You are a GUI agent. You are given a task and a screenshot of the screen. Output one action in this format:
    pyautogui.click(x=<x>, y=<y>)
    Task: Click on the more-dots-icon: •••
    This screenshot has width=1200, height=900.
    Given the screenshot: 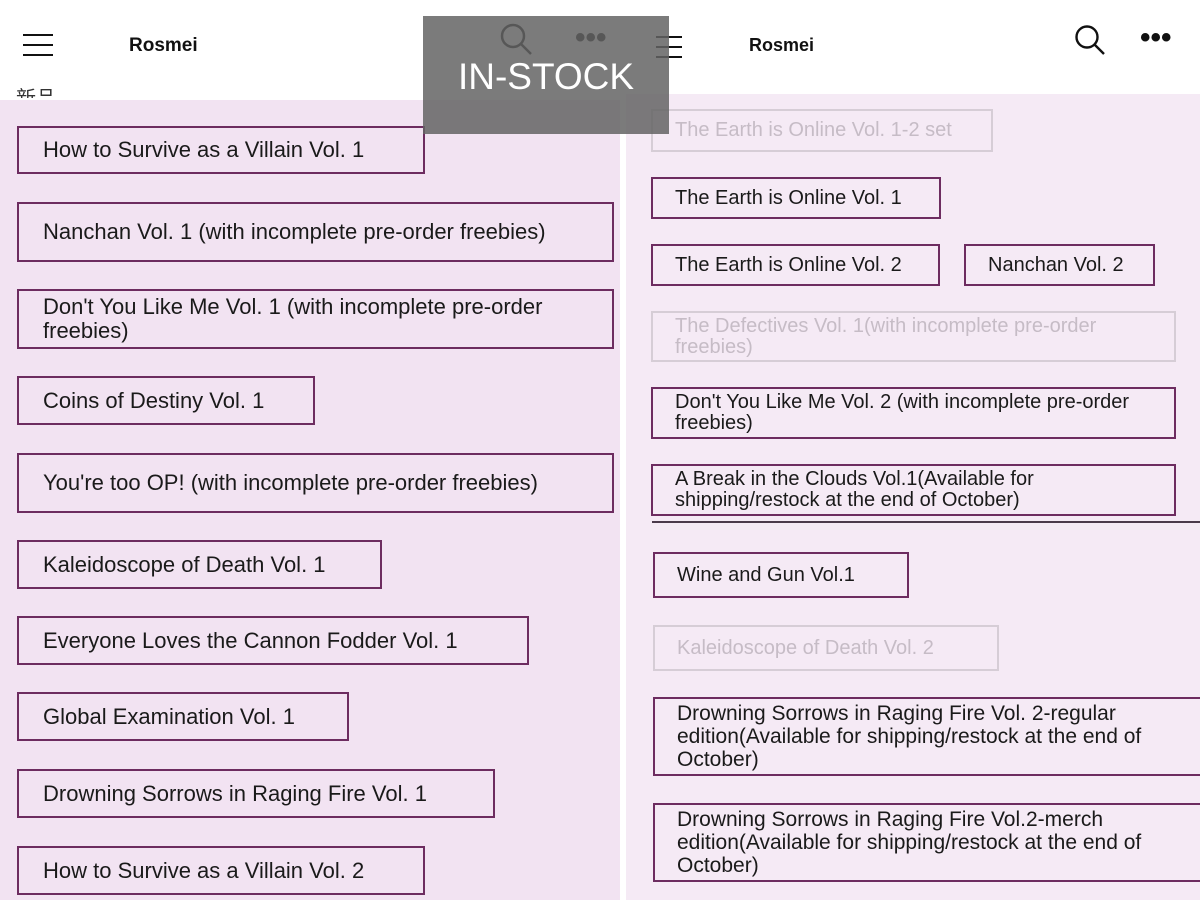 What is the action you would take?
    pyautogui.click(x=1156, y=38)
    